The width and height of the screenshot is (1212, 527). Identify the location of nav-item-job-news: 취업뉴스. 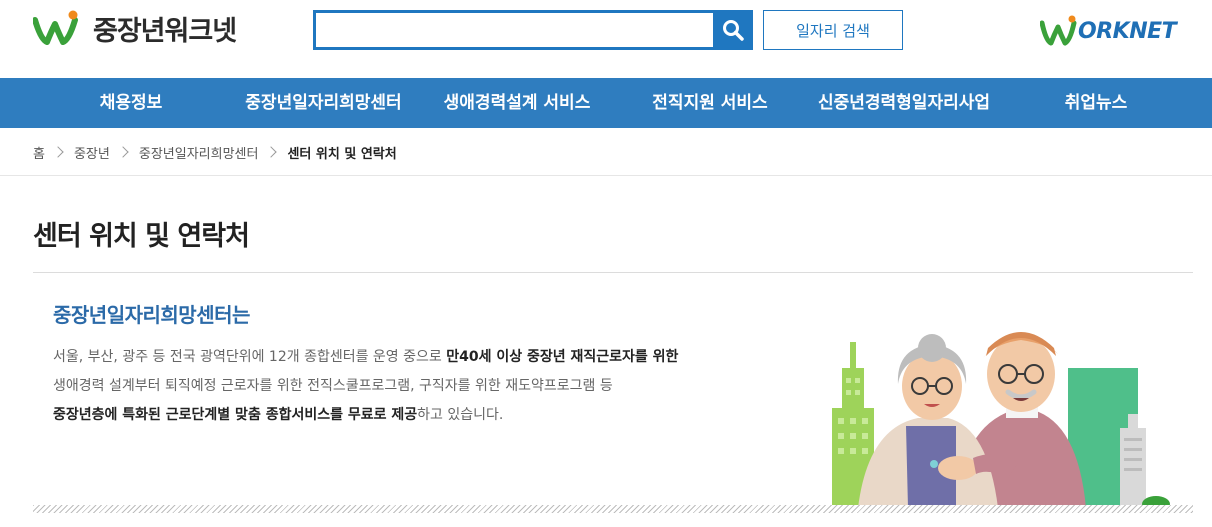
(1096, 103).